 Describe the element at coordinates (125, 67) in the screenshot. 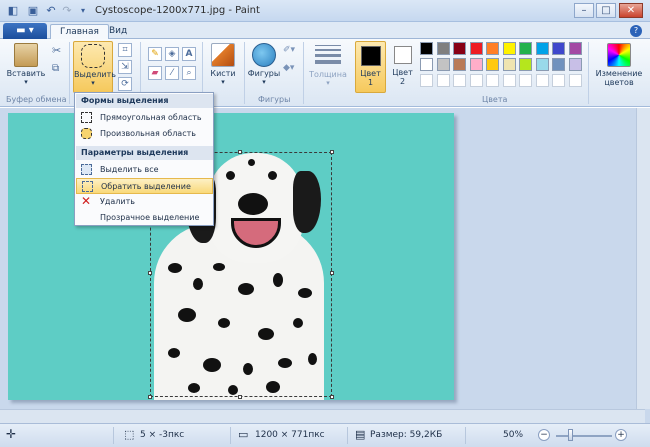

I see `resize-icon: ⇲` at that location.